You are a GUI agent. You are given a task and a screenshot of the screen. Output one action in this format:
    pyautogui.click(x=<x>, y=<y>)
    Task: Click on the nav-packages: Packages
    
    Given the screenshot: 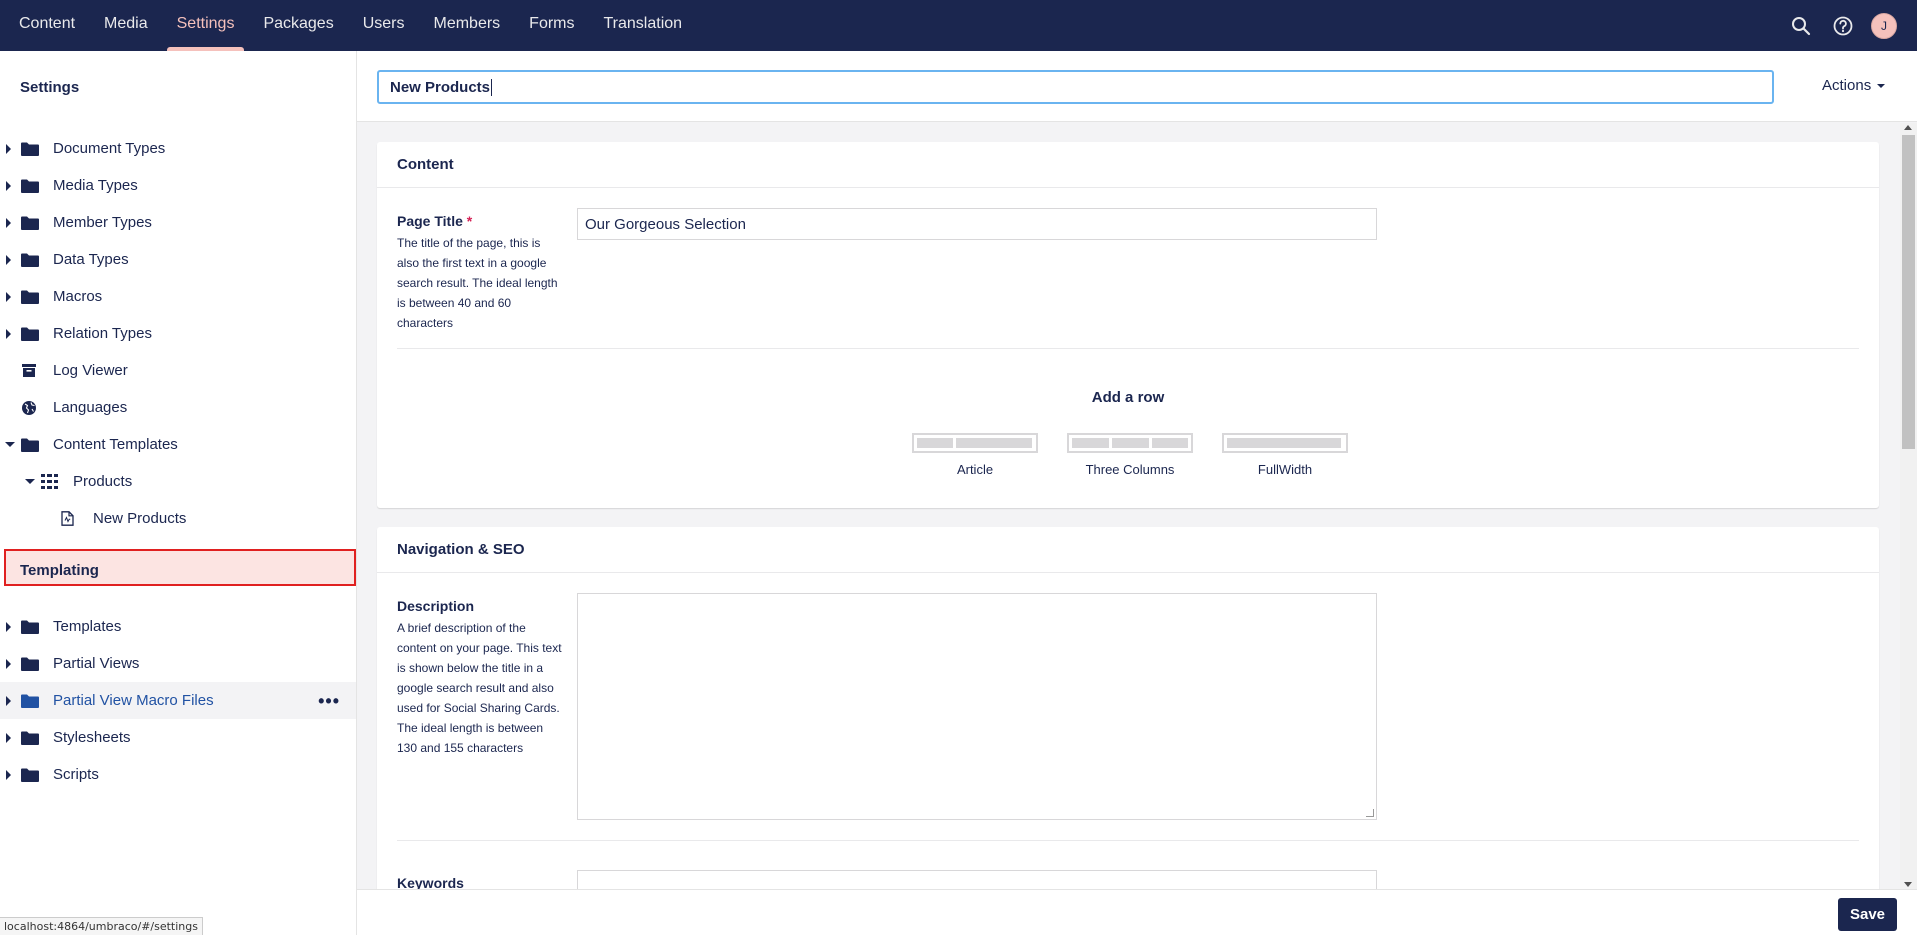 What is the action you would take?
    pyautogui.click(x=298, y=24)
    